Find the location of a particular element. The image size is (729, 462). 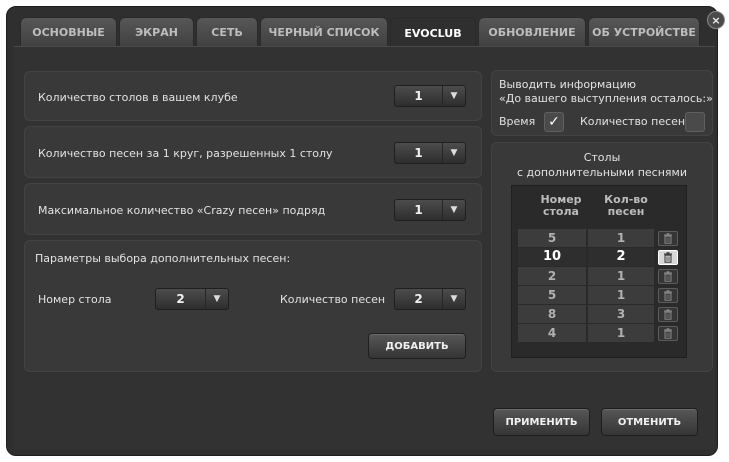

table-row: 83 is located at coordinates (600, 314).